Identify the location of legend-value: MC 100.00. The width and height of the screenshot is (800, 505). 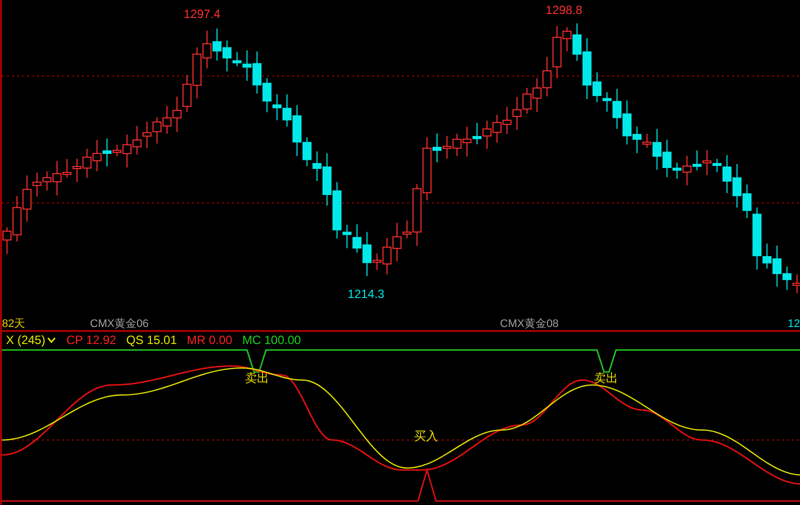
(271, 340).